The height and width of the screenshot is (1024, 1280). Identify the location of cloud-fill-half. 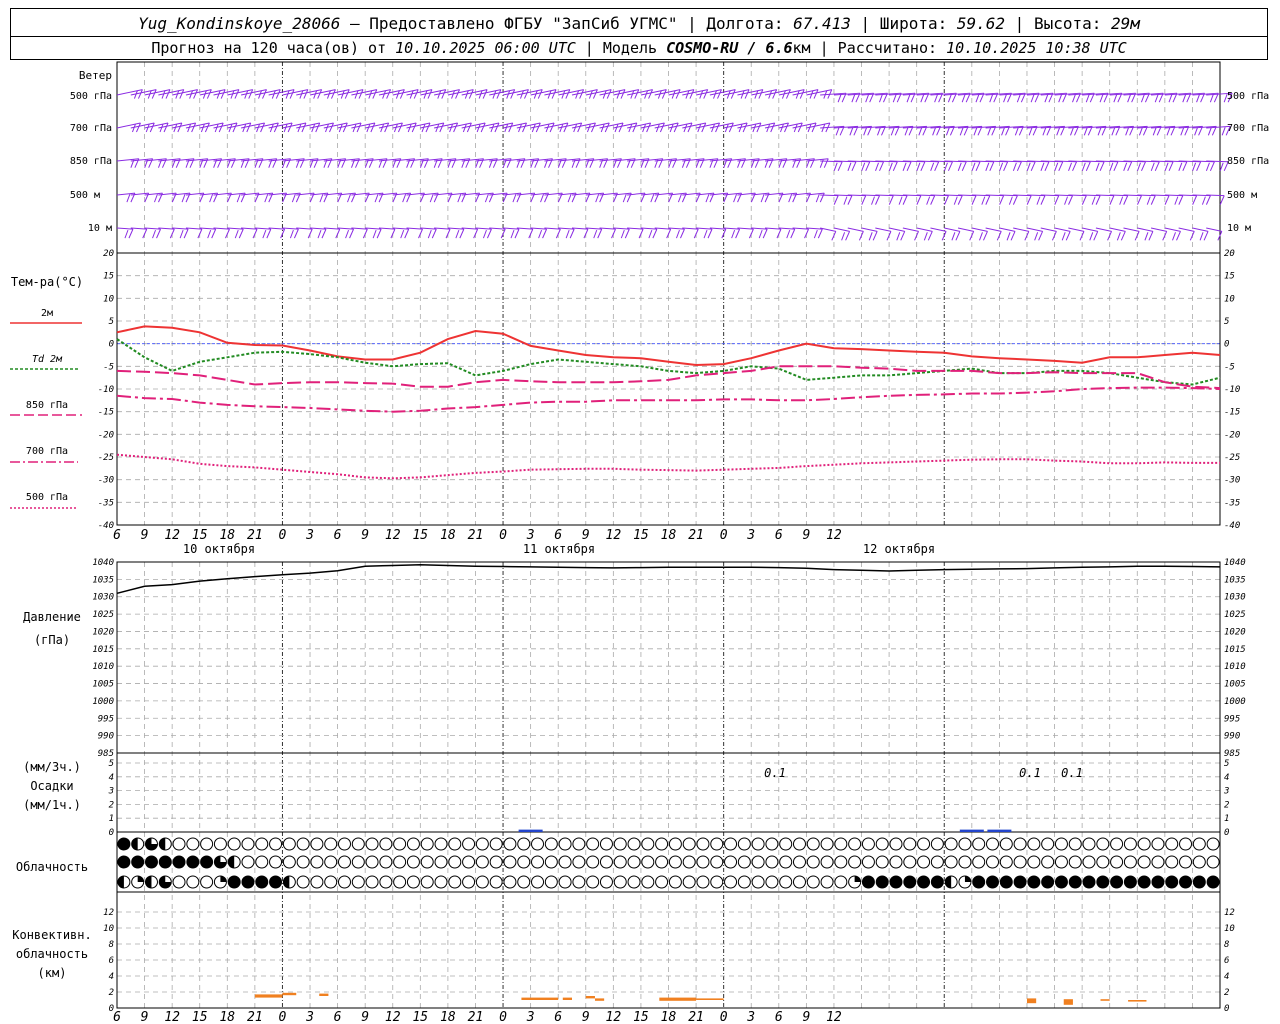
(162, 844).